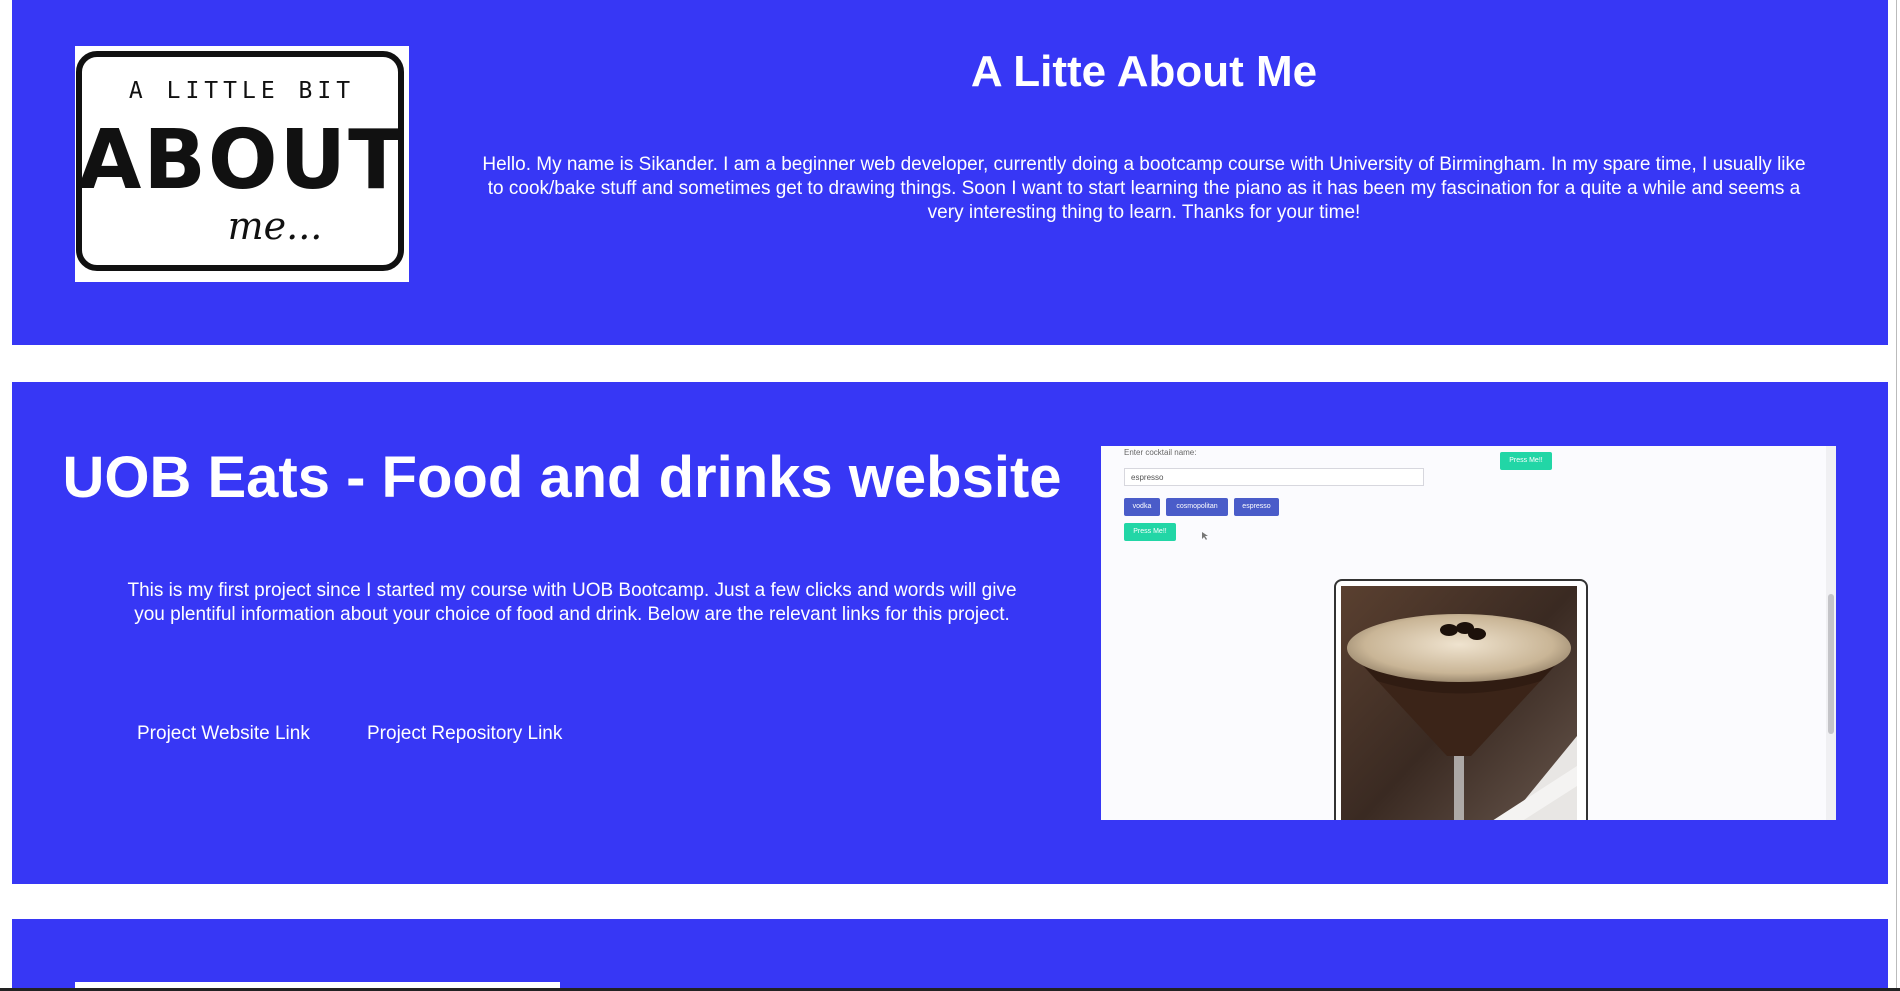  What do you see at coordinates (1197, 507) in the screenshot?
I see `preview-chip-cosmopolitan: cosmopolitan` at bounding box center [1197, 507].